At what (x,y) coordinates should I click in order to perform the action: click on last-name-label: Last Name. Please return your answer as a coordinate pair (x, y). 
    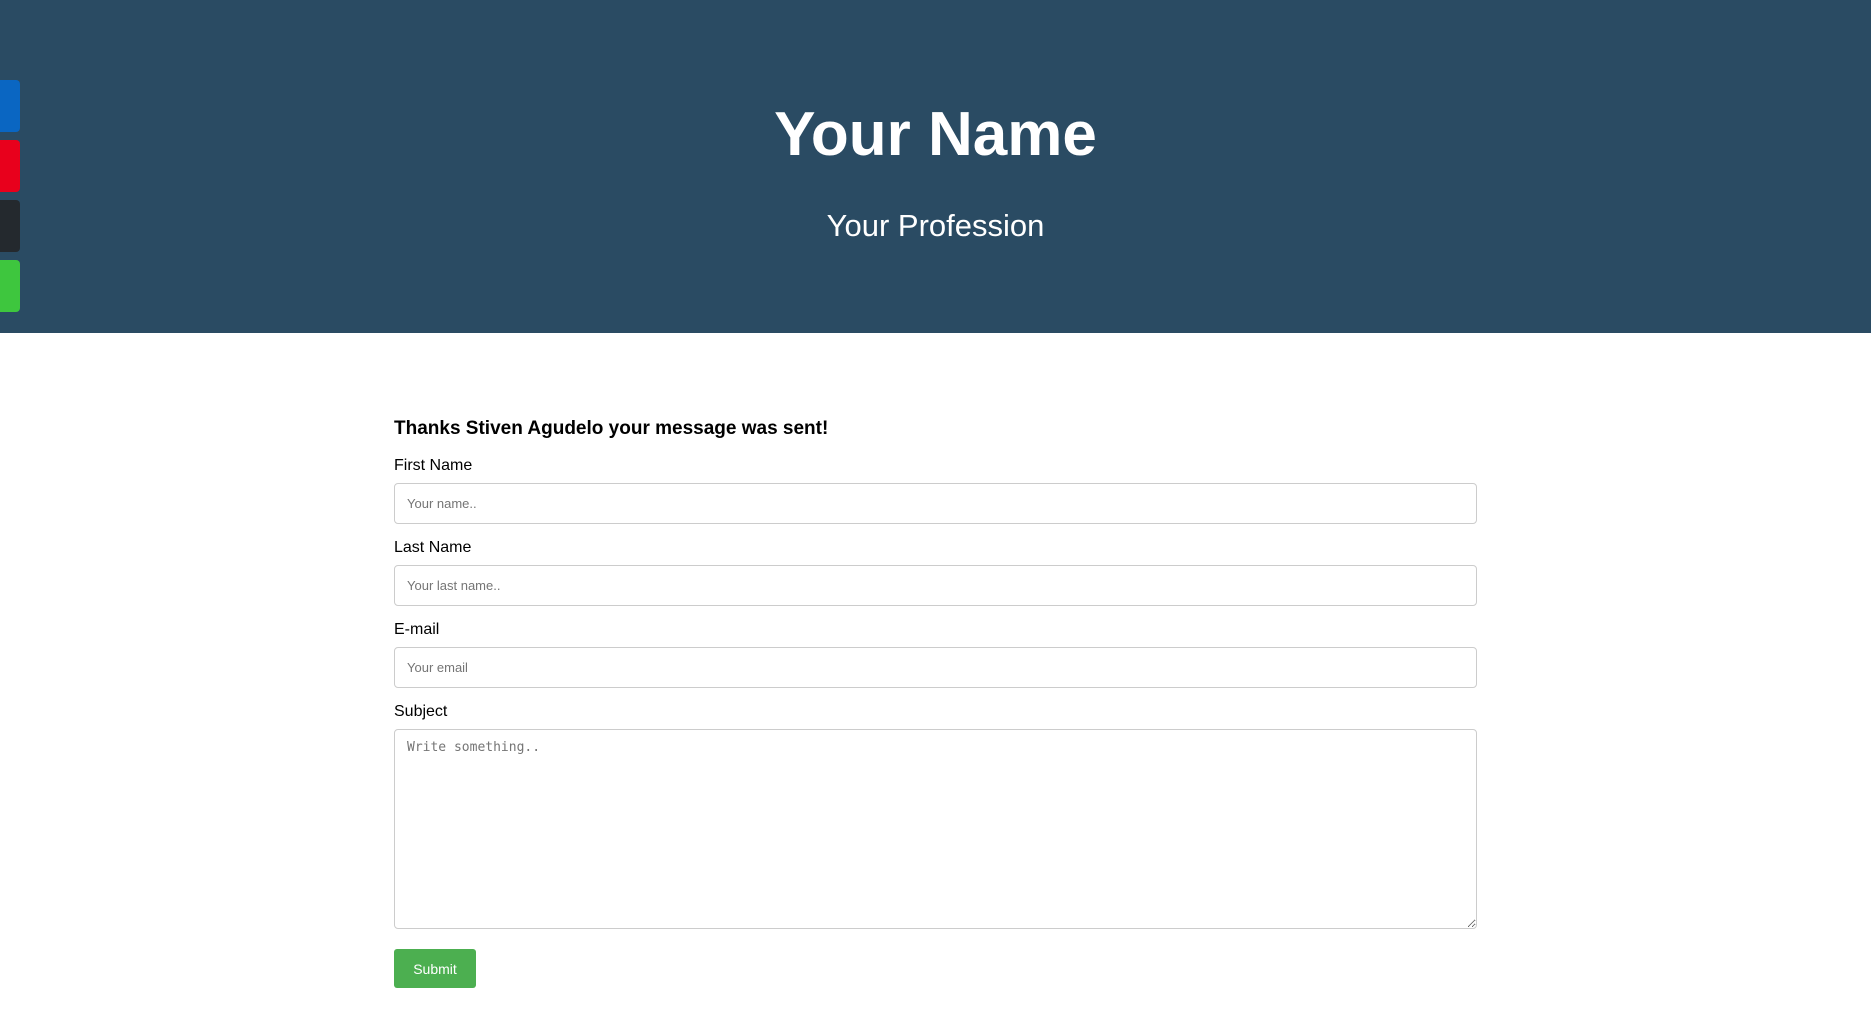
    Looking at the image, I should click on (433, 547).